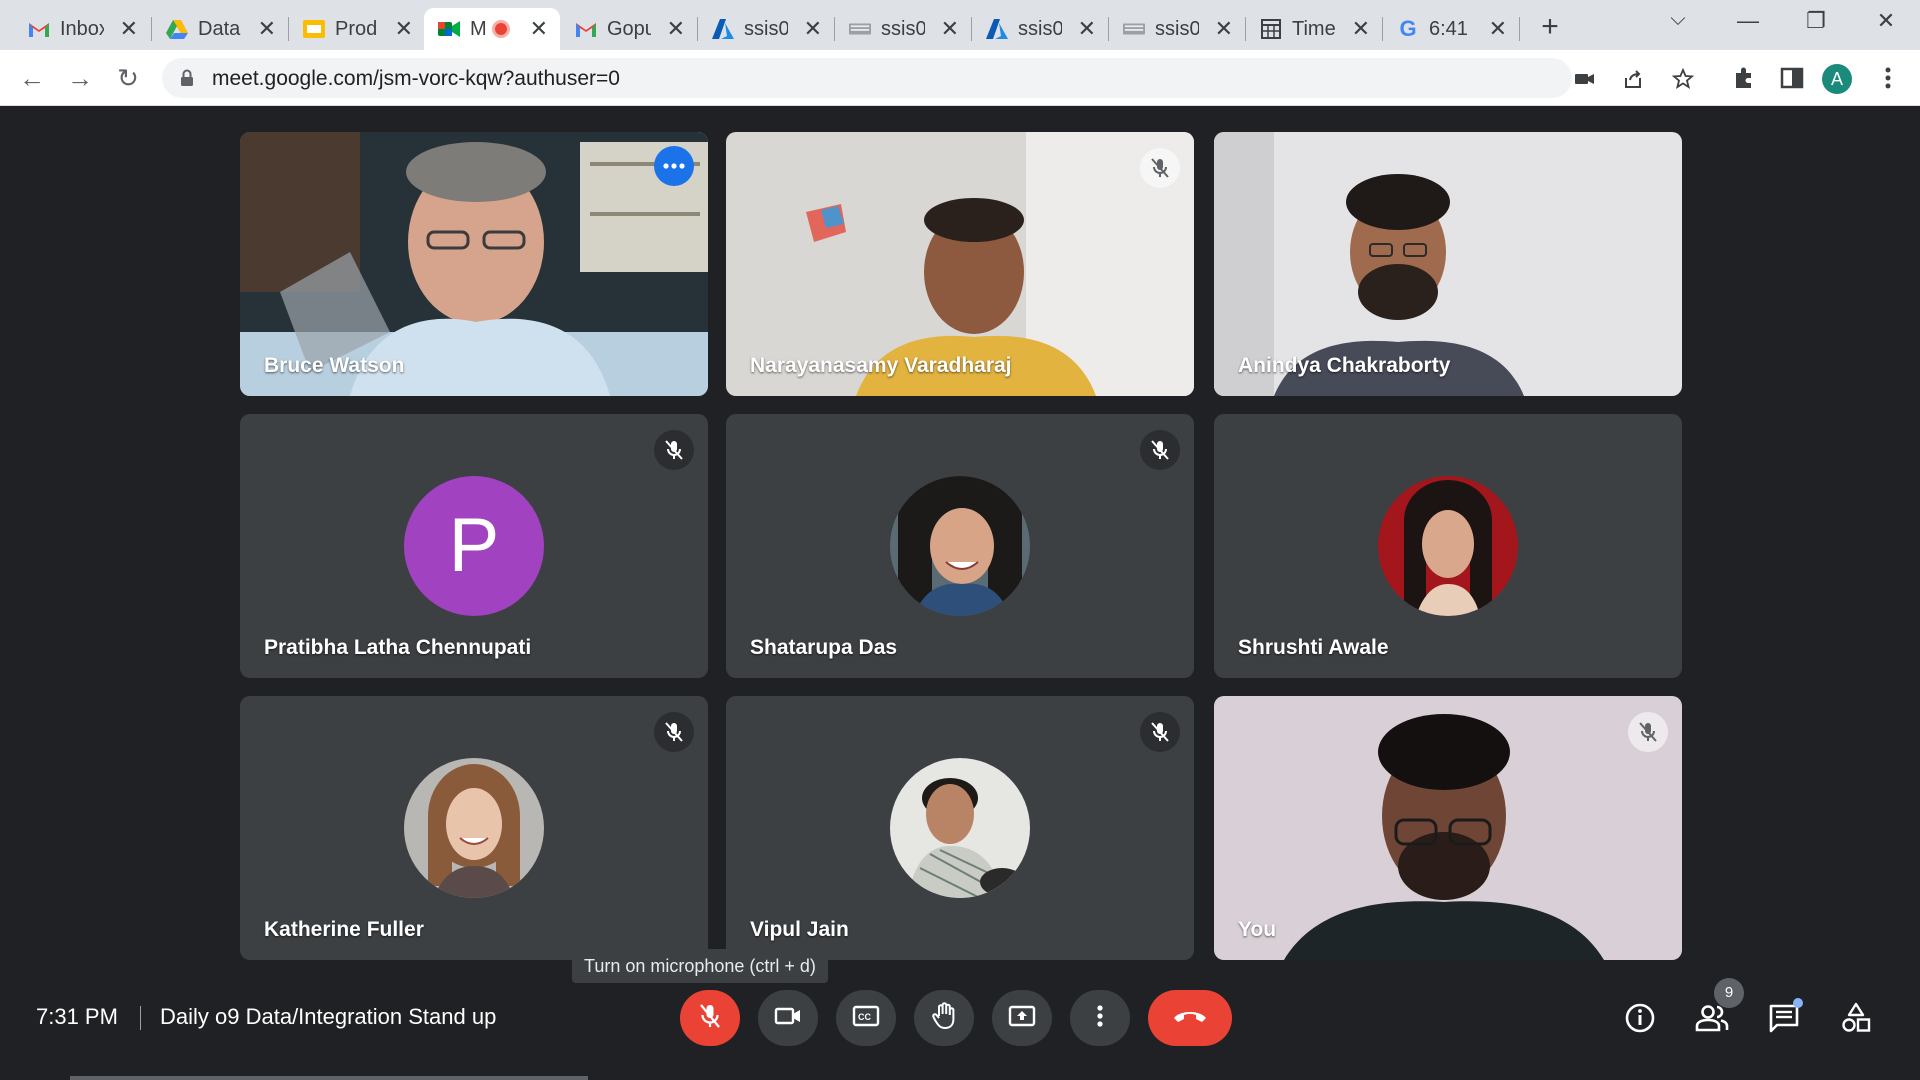  I want to click on chat-notification-dot, so click(1798, 1003).